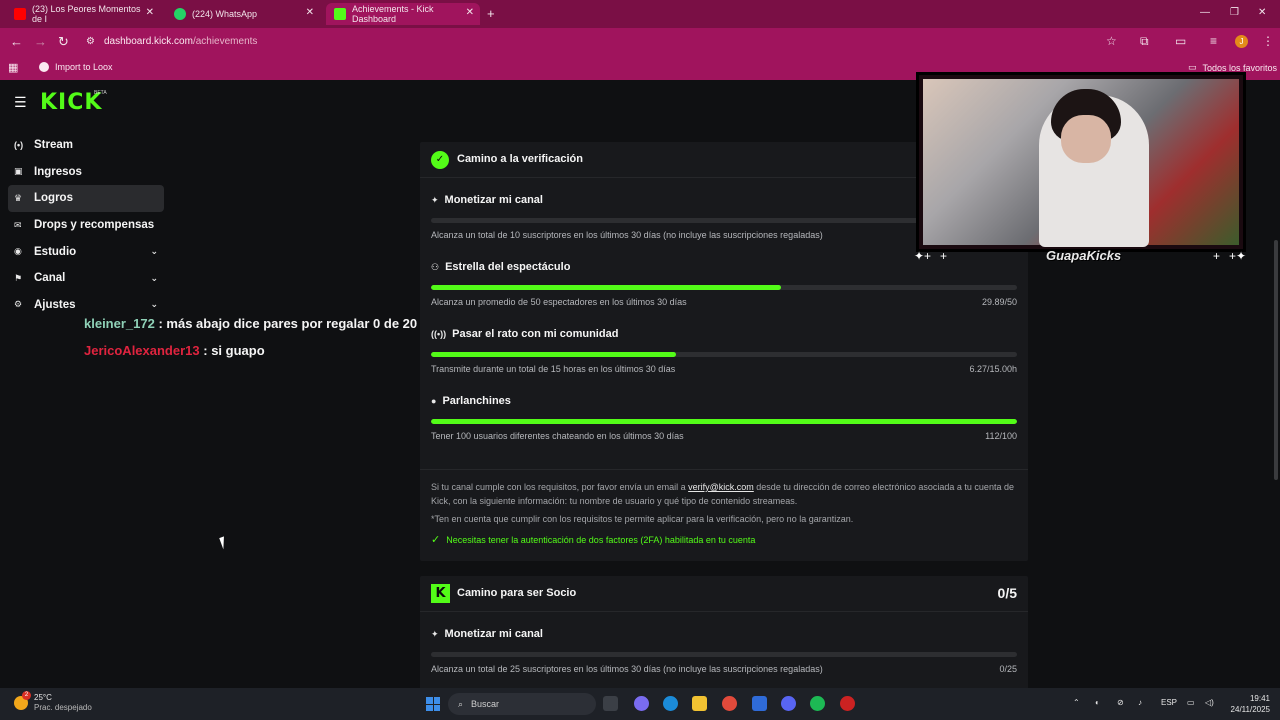 The image size is (1280, 720). Describe the element at coordinates (1140, 702) in the screenshot. I see `microphone-icon: ♪` at that location.